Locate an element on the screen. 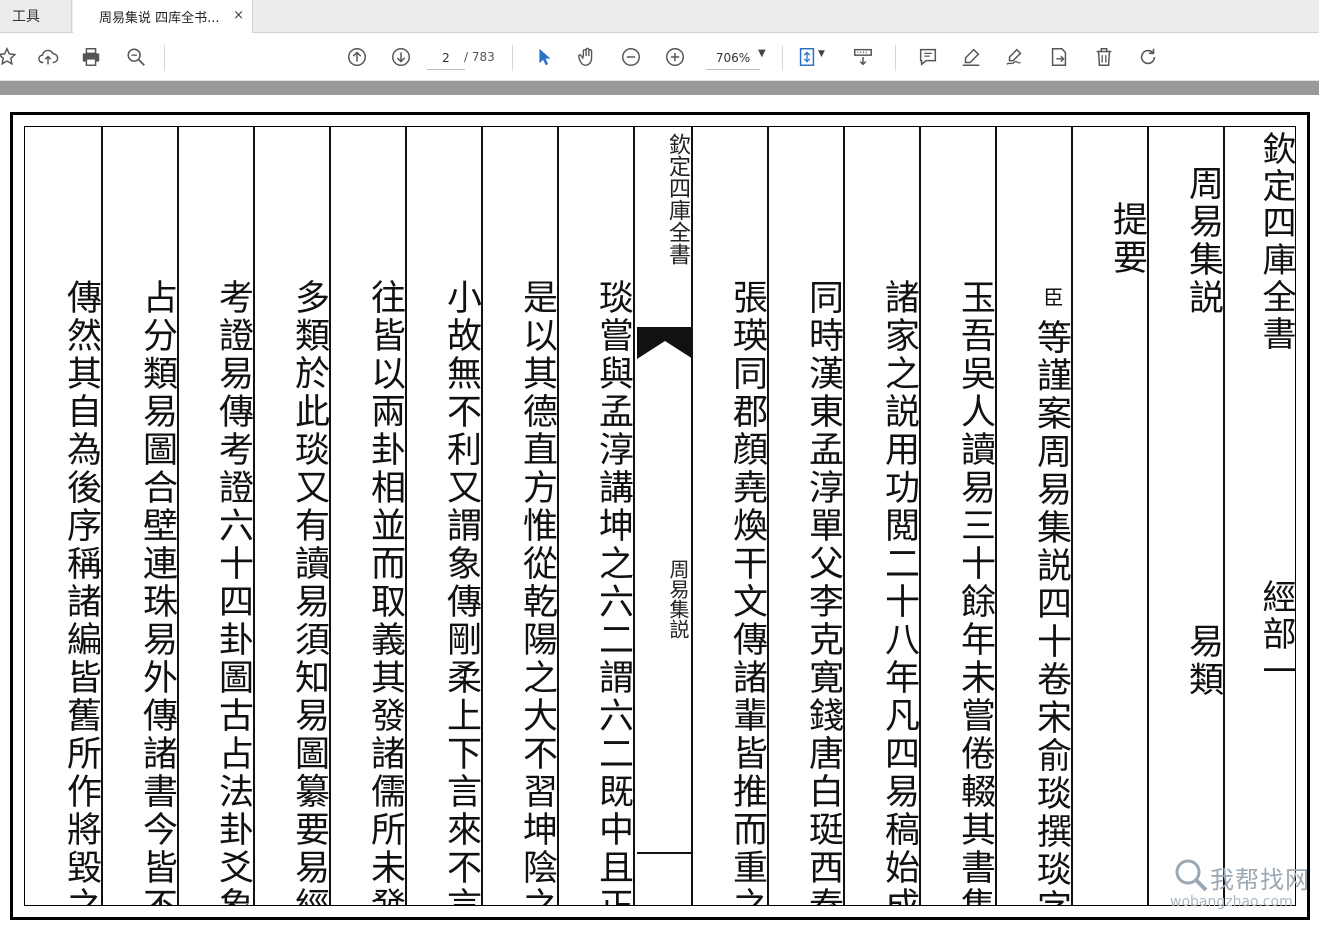  text-column-11: 考證易傳考證六十四卦圖古占法卦爻象 is located at coordinates (216, 516).